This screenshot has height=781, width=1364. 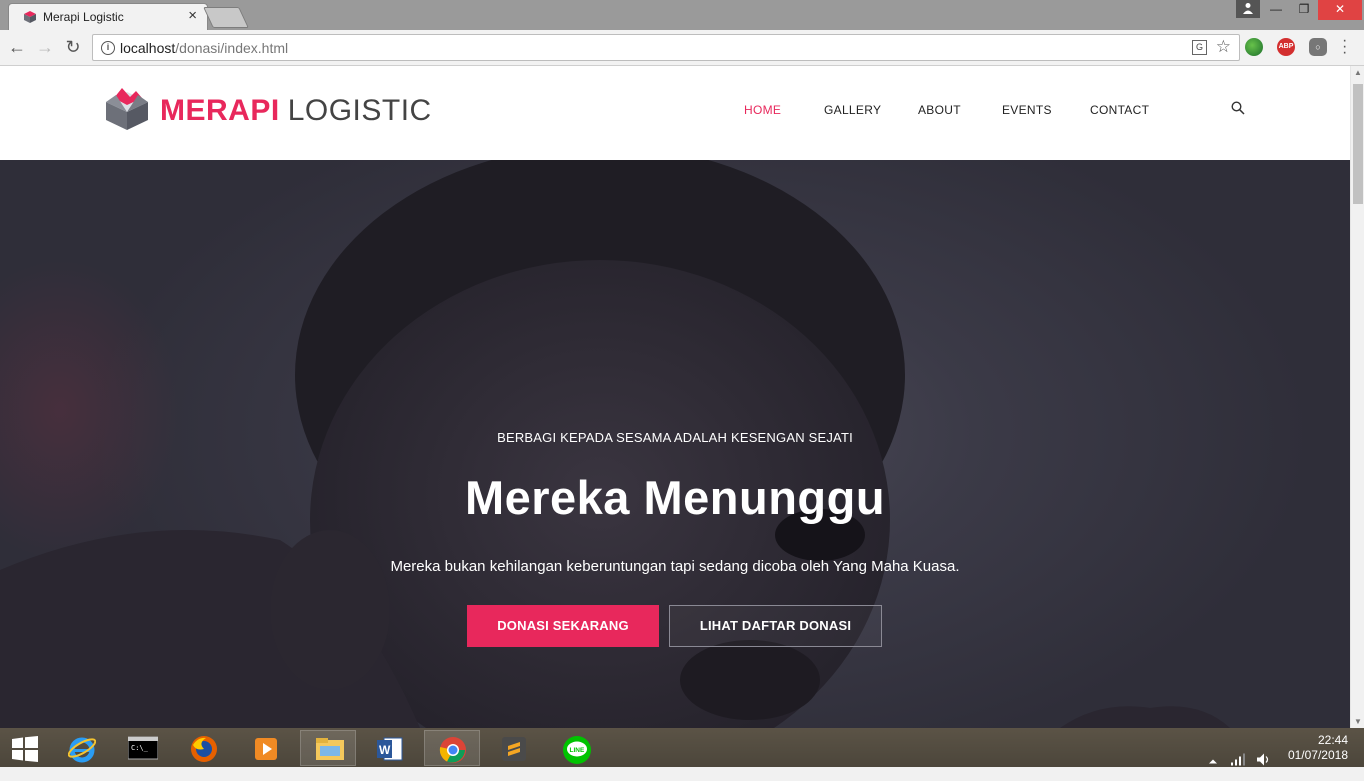 What do you see at coordinates (682, 15) in the screenshot?
I see `browser-titlebar: Merapi Logistic × — ❐ ✕` at bounding box center [682, 15].